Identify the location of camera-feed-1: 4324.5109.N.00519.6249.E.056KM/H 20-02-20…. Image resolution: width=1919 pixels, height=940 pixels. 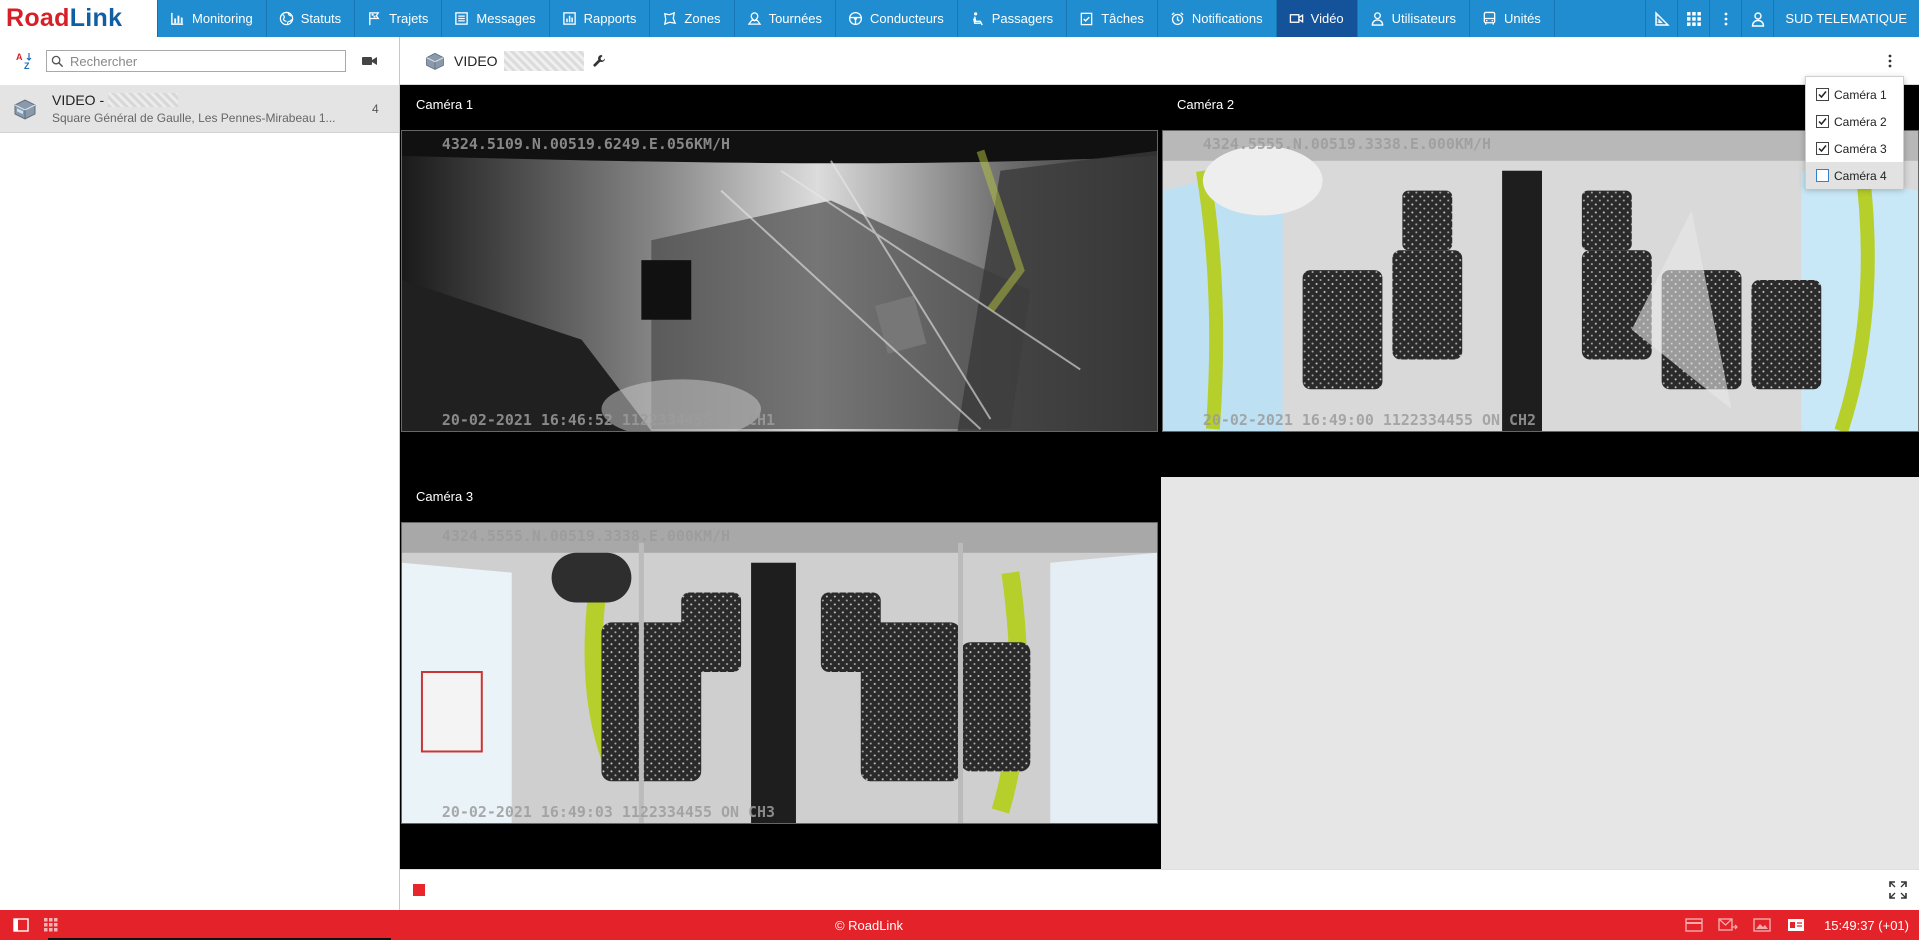
(779, 281).